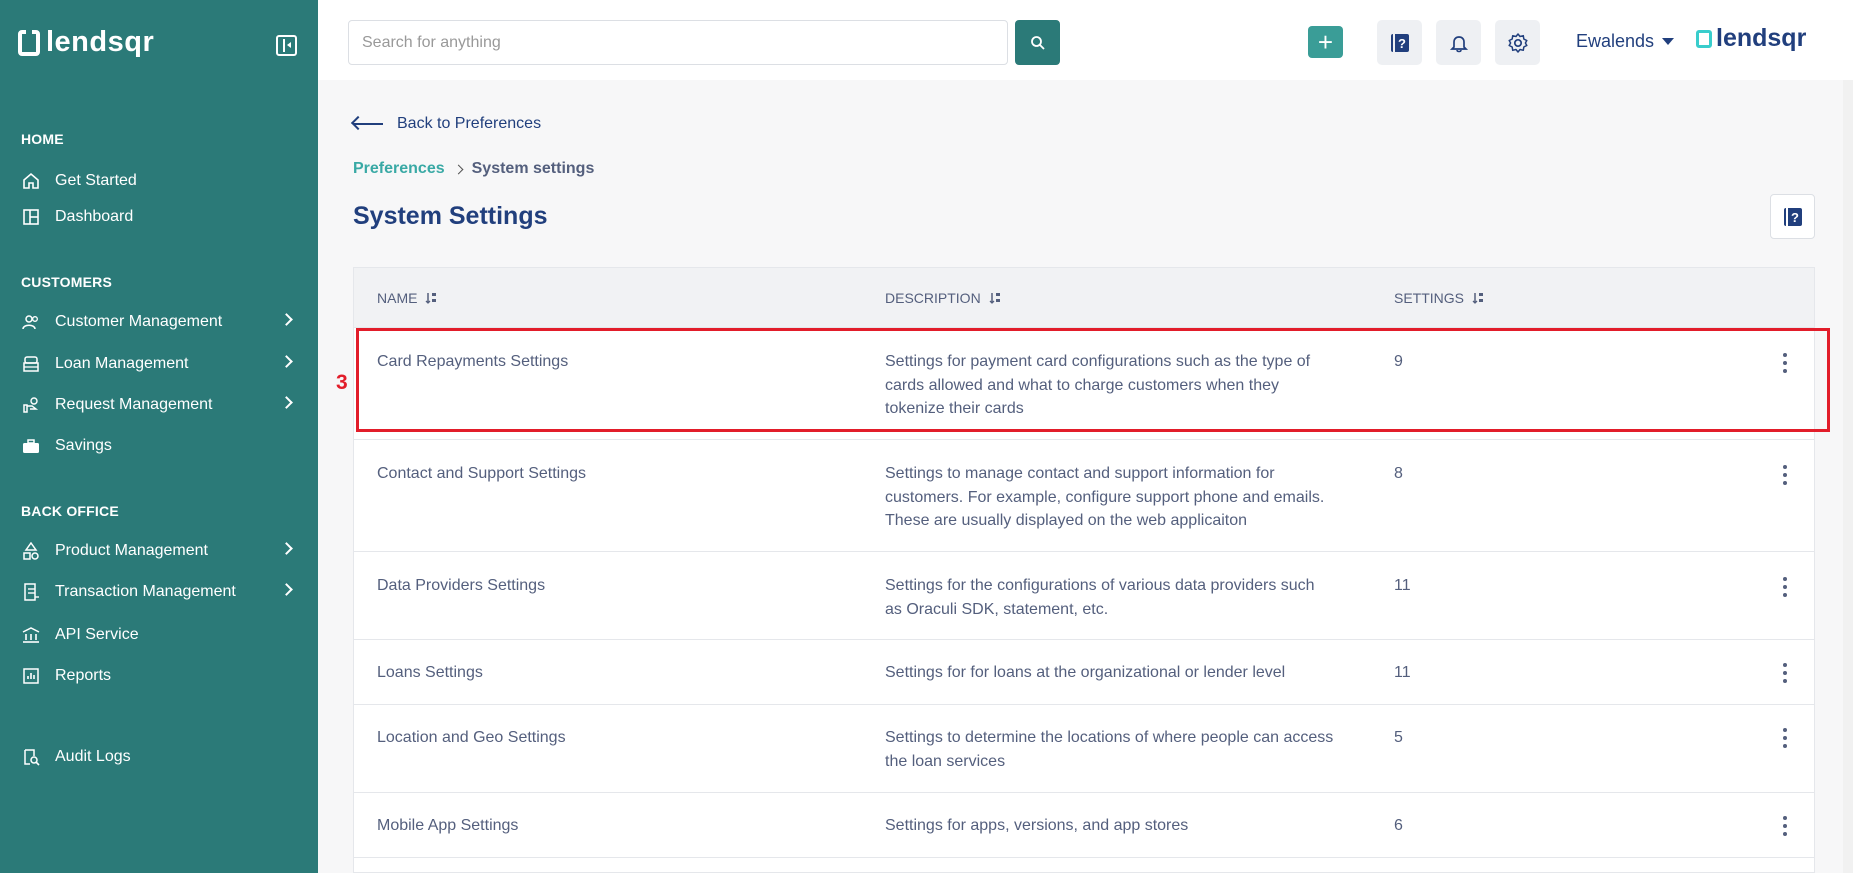 Image resolution: width=1853 pixels, height=873 pixels. What do you see at coordinates (66, 282) in the screenshot?
I see `section-customers: CUSTOMERS` at bounding box center [66, 282].